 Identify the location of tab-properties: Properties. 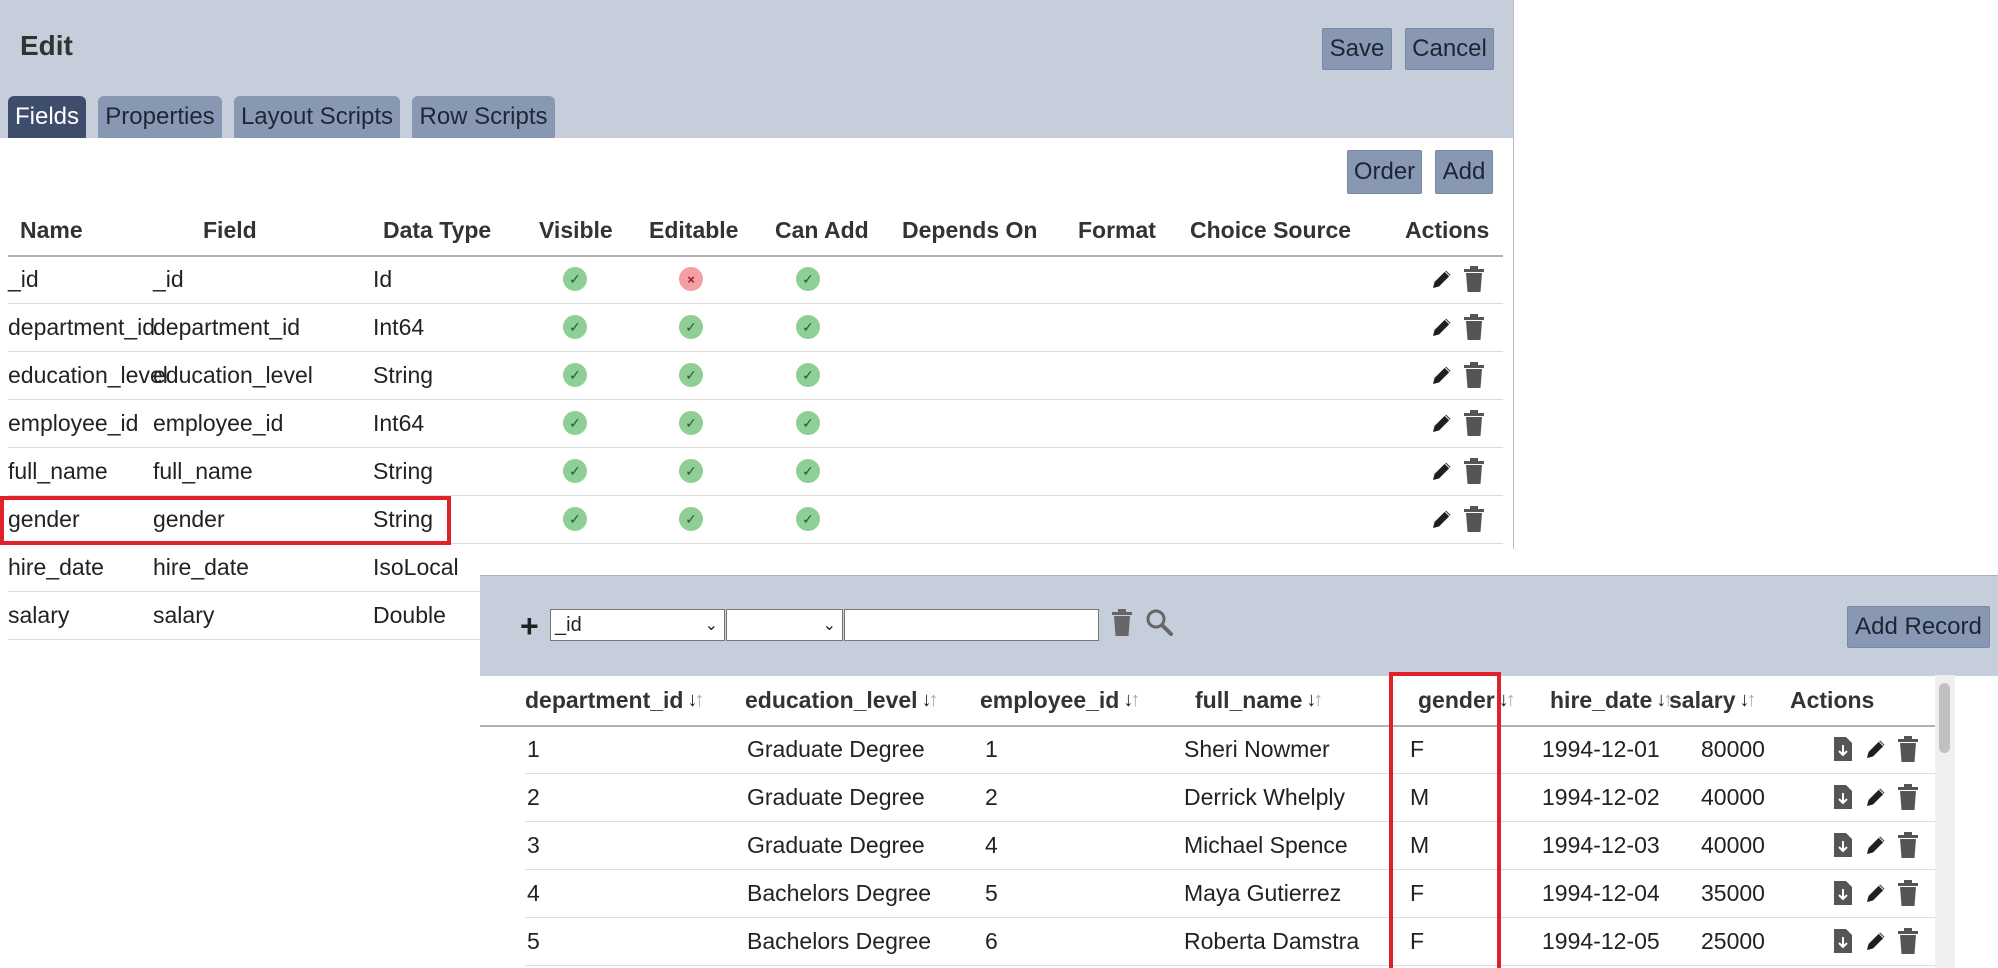
(160, 117).